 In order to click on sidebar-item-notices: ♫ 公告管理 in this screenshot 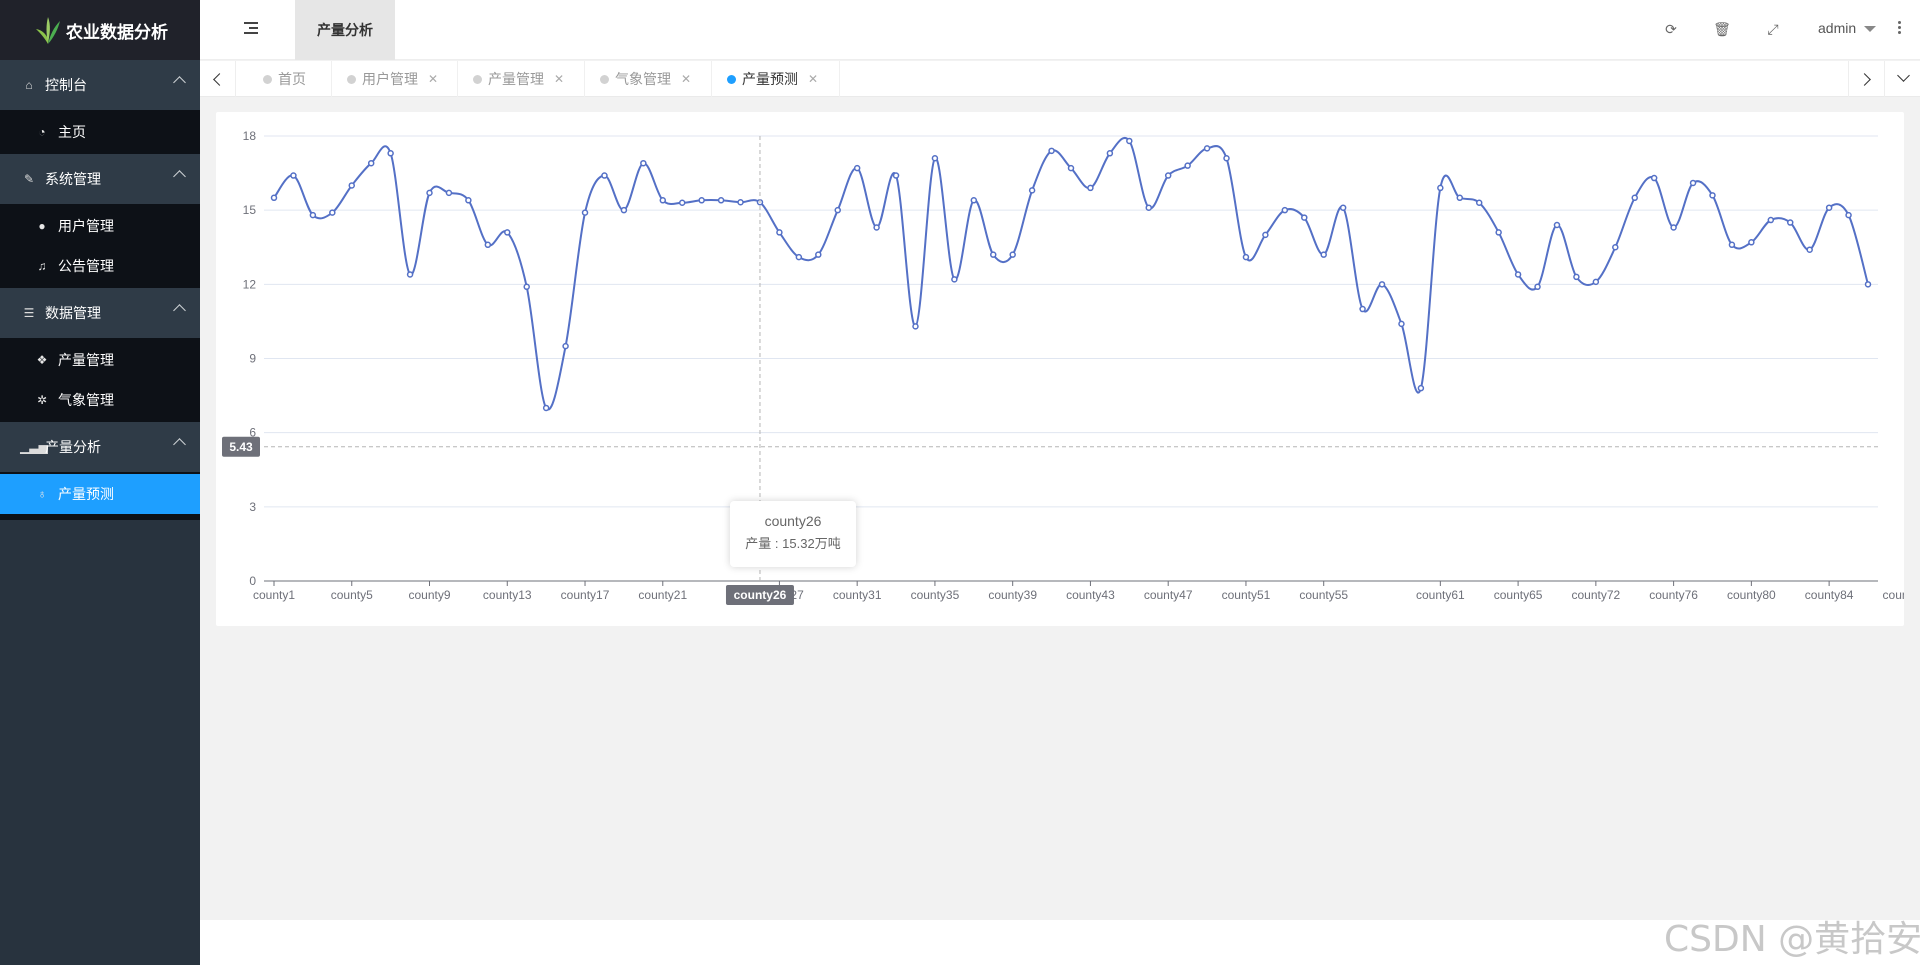, I will do `click(100, 266)`.